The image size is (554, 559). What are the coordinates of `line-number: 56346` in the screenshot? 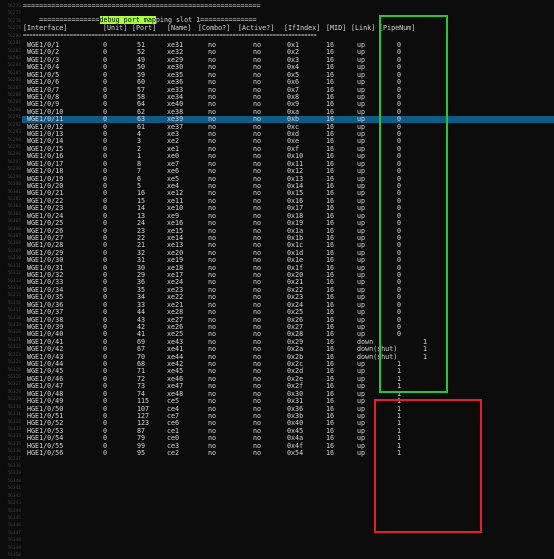 It's located at (14, 526).